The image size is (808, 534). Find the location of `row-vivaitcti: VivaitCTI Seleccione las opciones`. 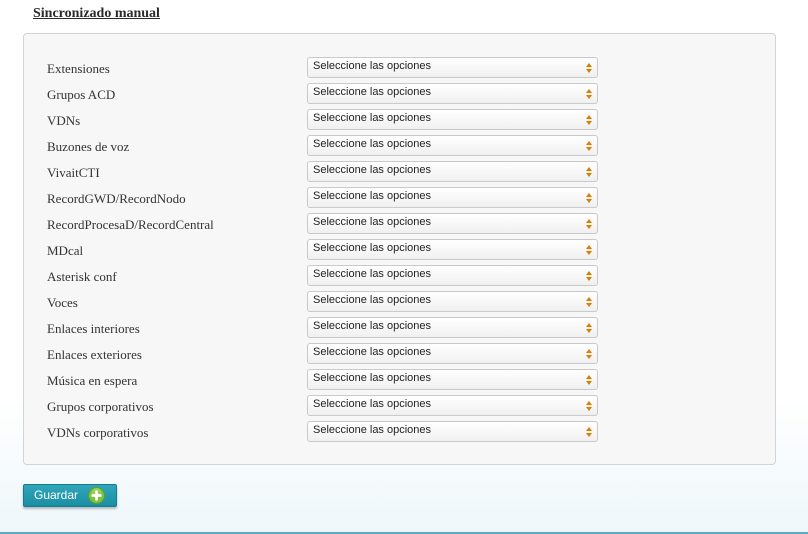

row-vivaitcti: VivaitCTI Seleccione las opciones is located at coordinates (399, 174).